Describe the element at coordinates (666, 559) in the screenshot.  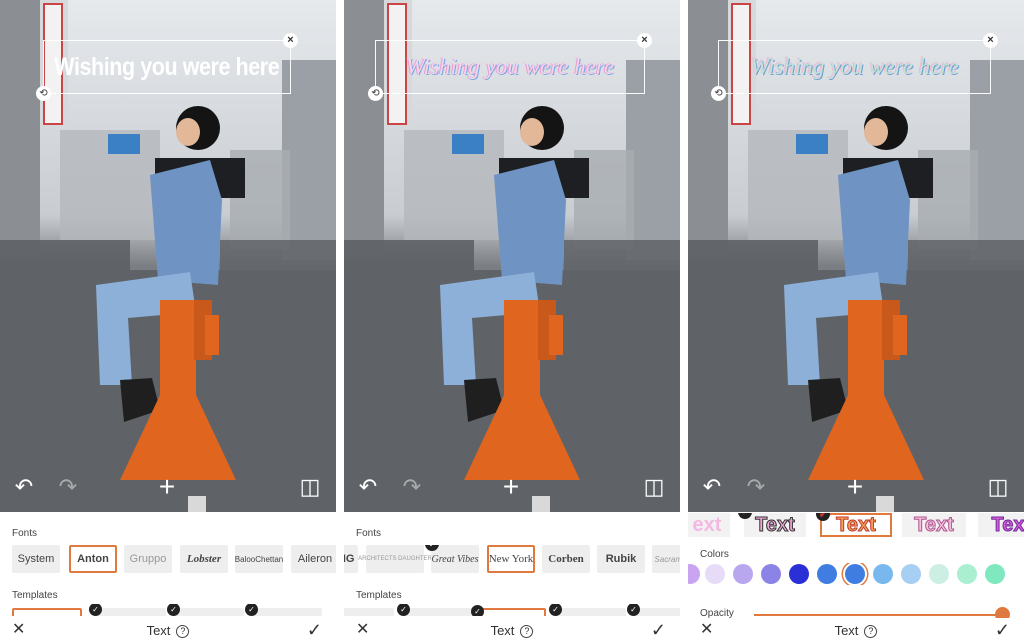
I see `font-chip-sacramento: Sacramento` at that location.